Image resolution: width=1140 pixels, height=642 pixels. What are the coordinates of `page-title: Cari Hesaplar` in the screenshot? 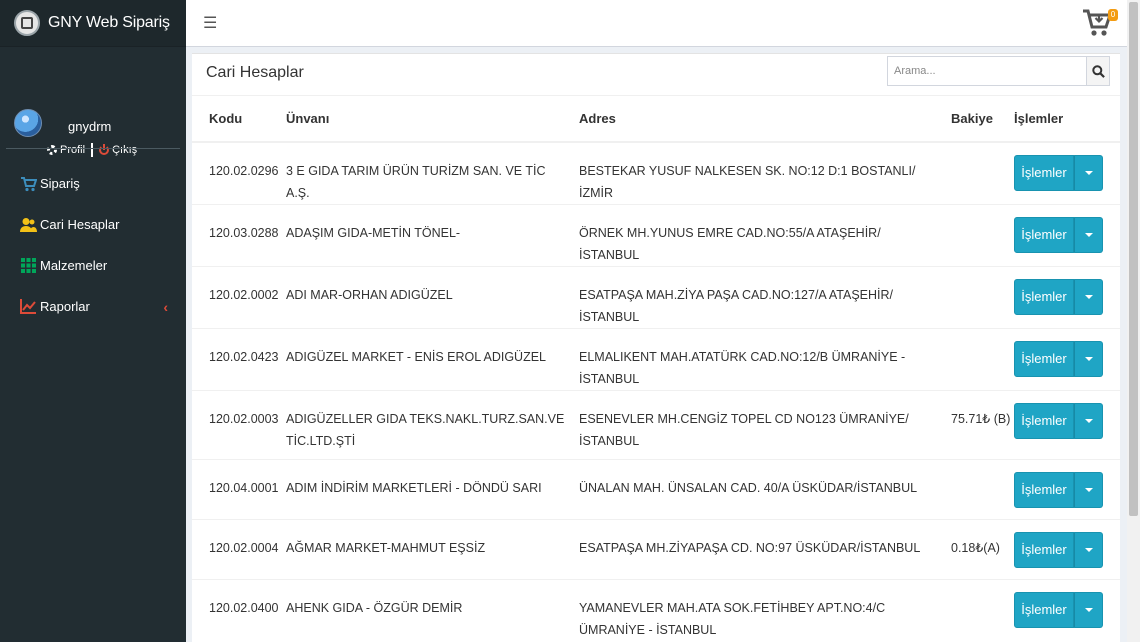 It's located at (255, 72).